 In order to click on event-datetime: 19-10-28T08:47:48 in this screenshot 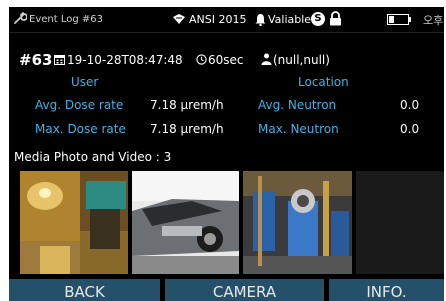, I will do `click(125, 60)`.